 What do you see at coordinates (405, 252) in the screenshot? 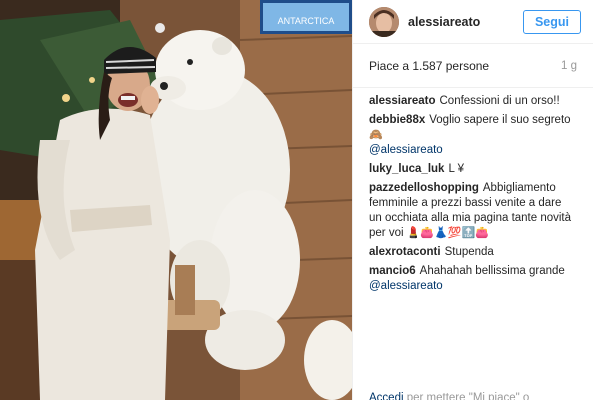
I see `comment-user: alexrotaconti` at bounding box center [405, 252].